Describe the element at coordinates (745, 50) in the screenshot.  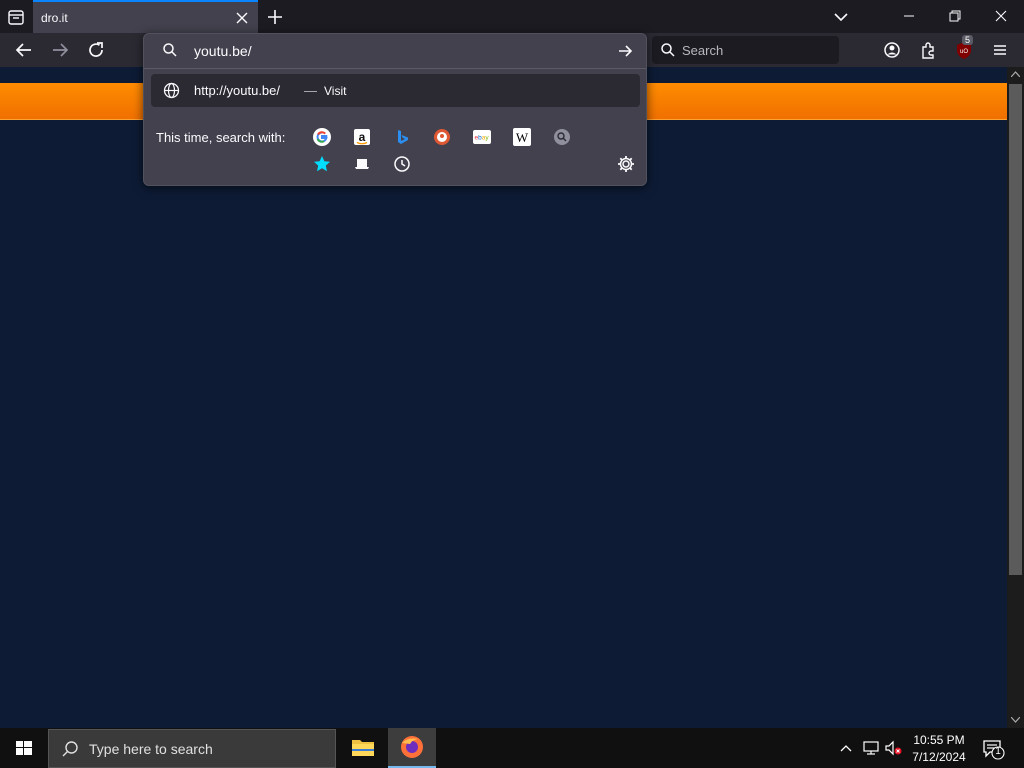
I see `web-search-box: Search` at that location.